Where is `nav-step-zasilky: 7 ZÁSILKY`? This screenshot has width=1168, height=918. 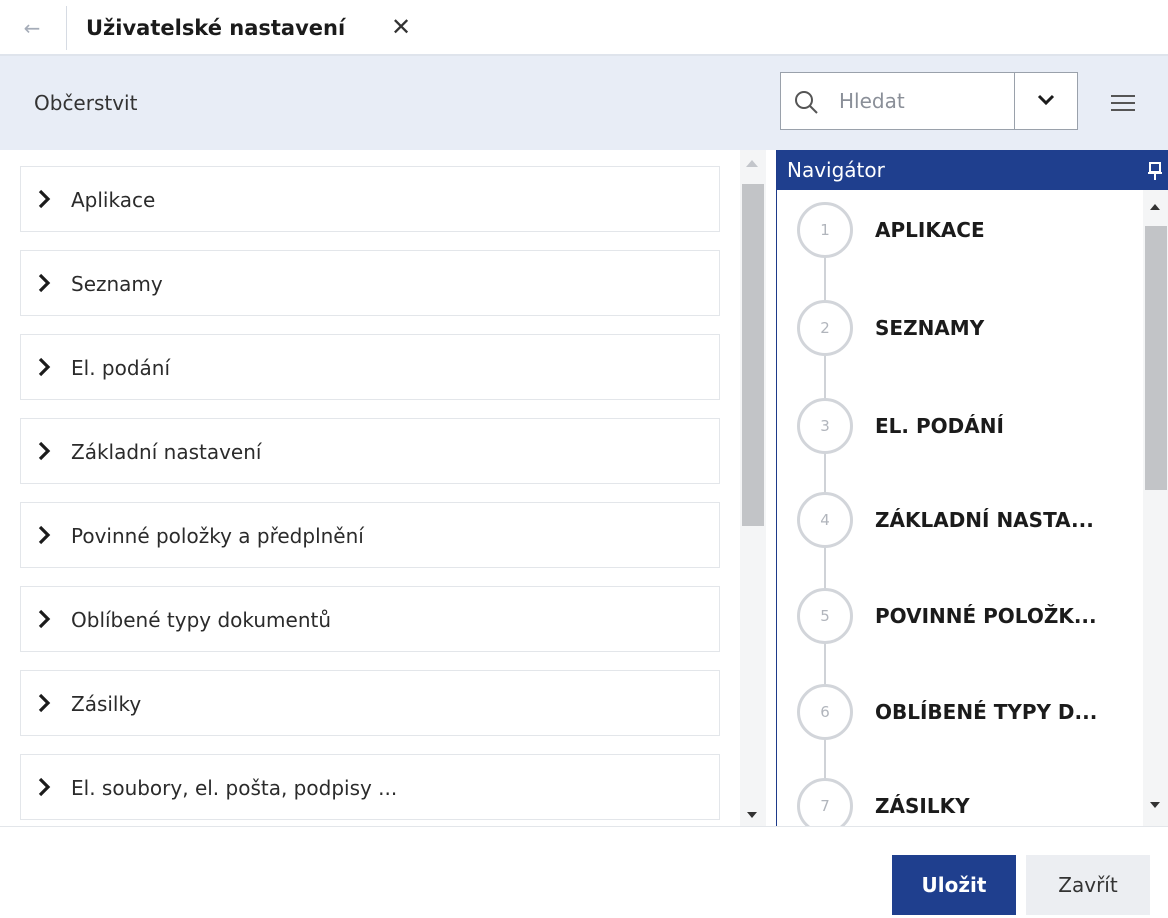 nav-step-zasilky: 7 ZÁSILKY is located at coordinates (960, 802).